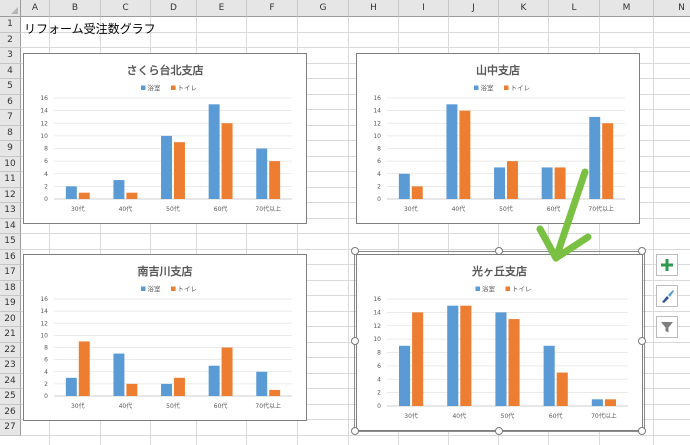 The width and height of the screenshot is (690, 445). I want to click on column-header-i: I, so click(424, 8).